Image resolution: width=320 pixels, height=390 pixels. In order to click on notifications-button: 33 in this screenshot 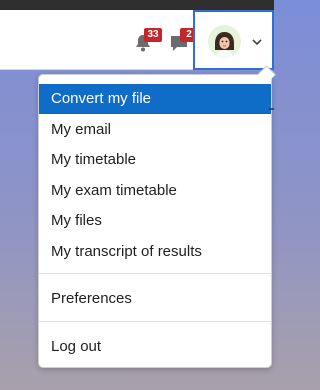, I will do `click(147, 41)`.